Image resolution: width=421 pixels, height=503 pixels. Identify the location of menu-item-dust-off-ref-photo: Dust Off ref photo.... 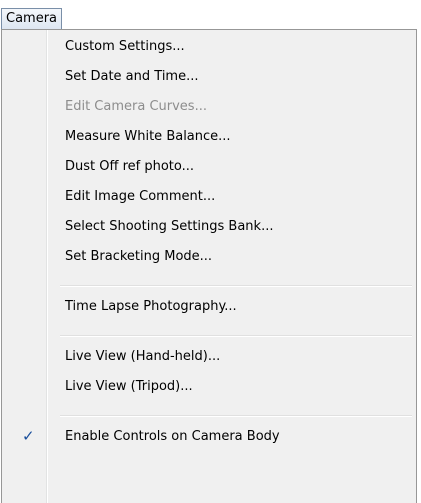
(209, 168).